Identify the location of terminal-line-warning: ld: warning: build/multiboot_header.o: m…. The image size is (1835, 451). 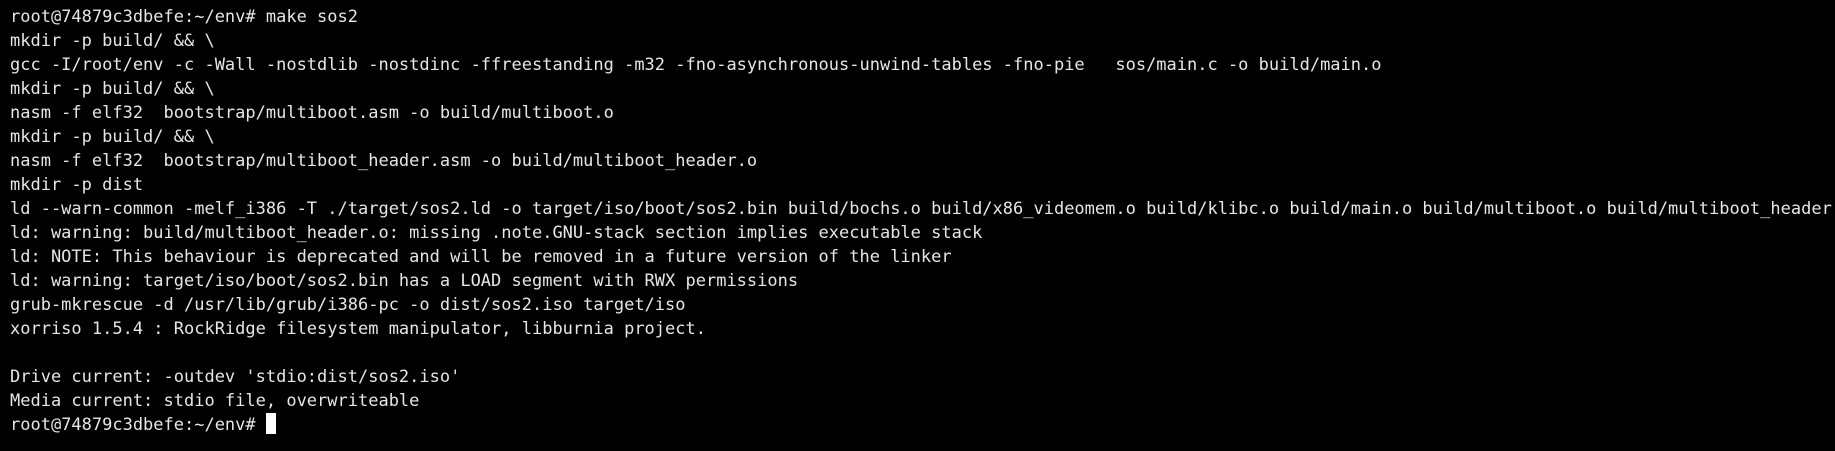
(496, 233).